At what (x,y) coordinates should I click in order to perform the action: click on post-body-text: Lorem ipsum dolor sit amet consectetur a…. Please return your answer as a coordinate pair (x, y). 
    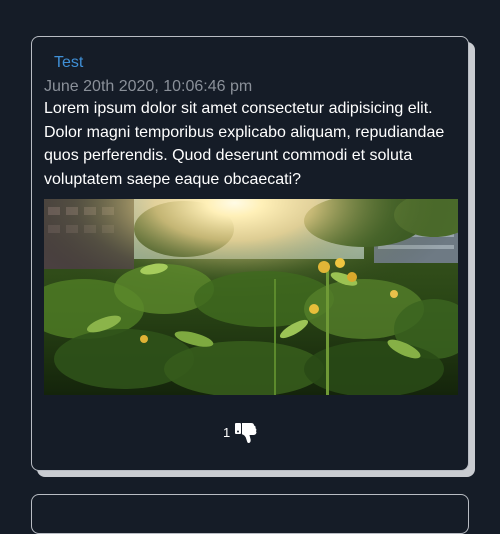
    Looking at the image, I should click on (244, 144).